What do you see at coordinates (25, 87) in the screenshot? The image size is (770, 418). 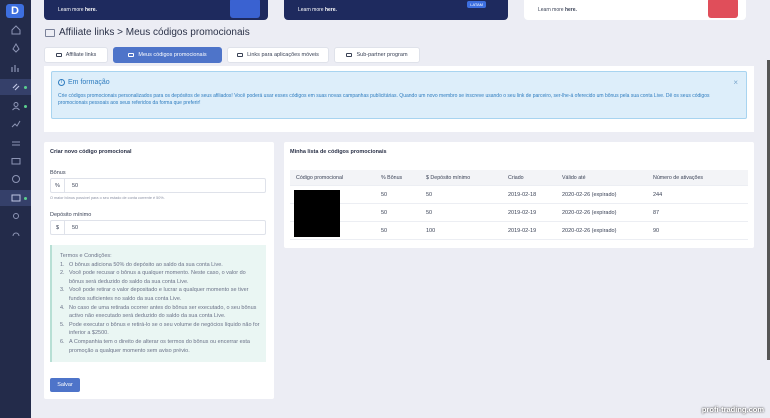 I see `active-dot` at bounding box center [25, 87].